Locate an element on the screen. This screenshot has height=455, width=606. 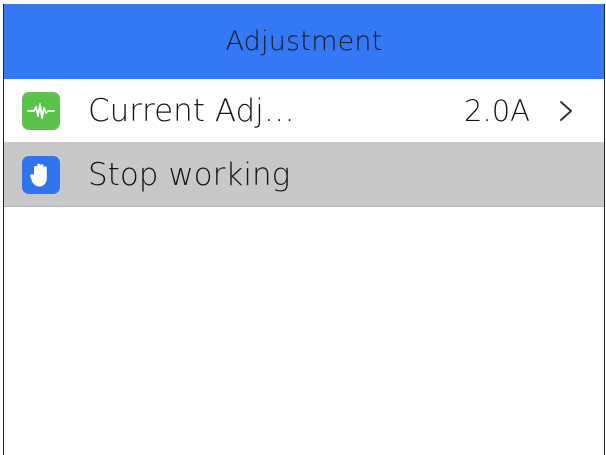
menu-item-label: Stop working is located at coordinates (189, 174).